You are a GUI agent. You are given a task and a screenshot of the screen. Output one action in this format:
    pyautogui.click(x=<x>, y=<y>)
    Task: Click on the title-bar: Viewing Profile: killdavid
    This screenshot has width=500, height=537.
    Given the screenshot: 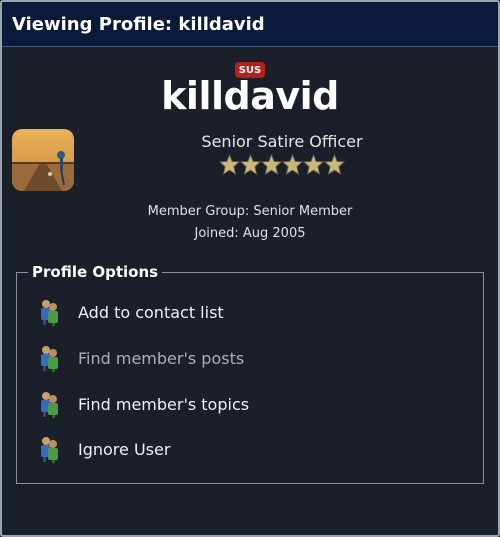 What is the action you would take?
    pyautogui.click(x=250, y=24)
    